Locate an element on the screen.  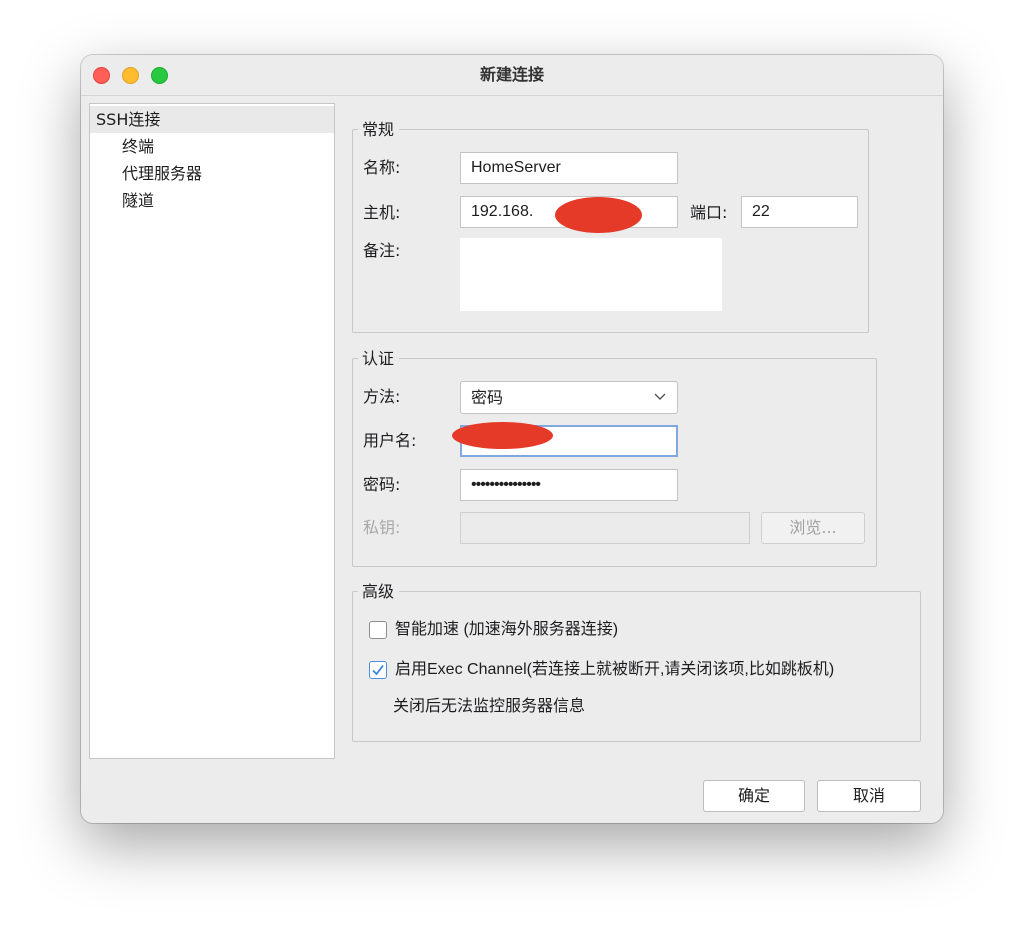
tree-item-label: 终端 is located at coordinates (138, 146).